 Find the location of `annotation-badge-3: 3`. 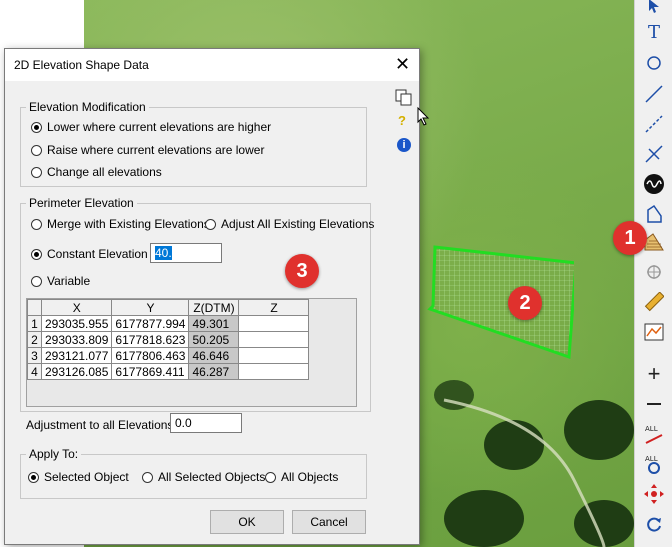

annotation-badge-3: 3 is located at coordinates (302, 271).